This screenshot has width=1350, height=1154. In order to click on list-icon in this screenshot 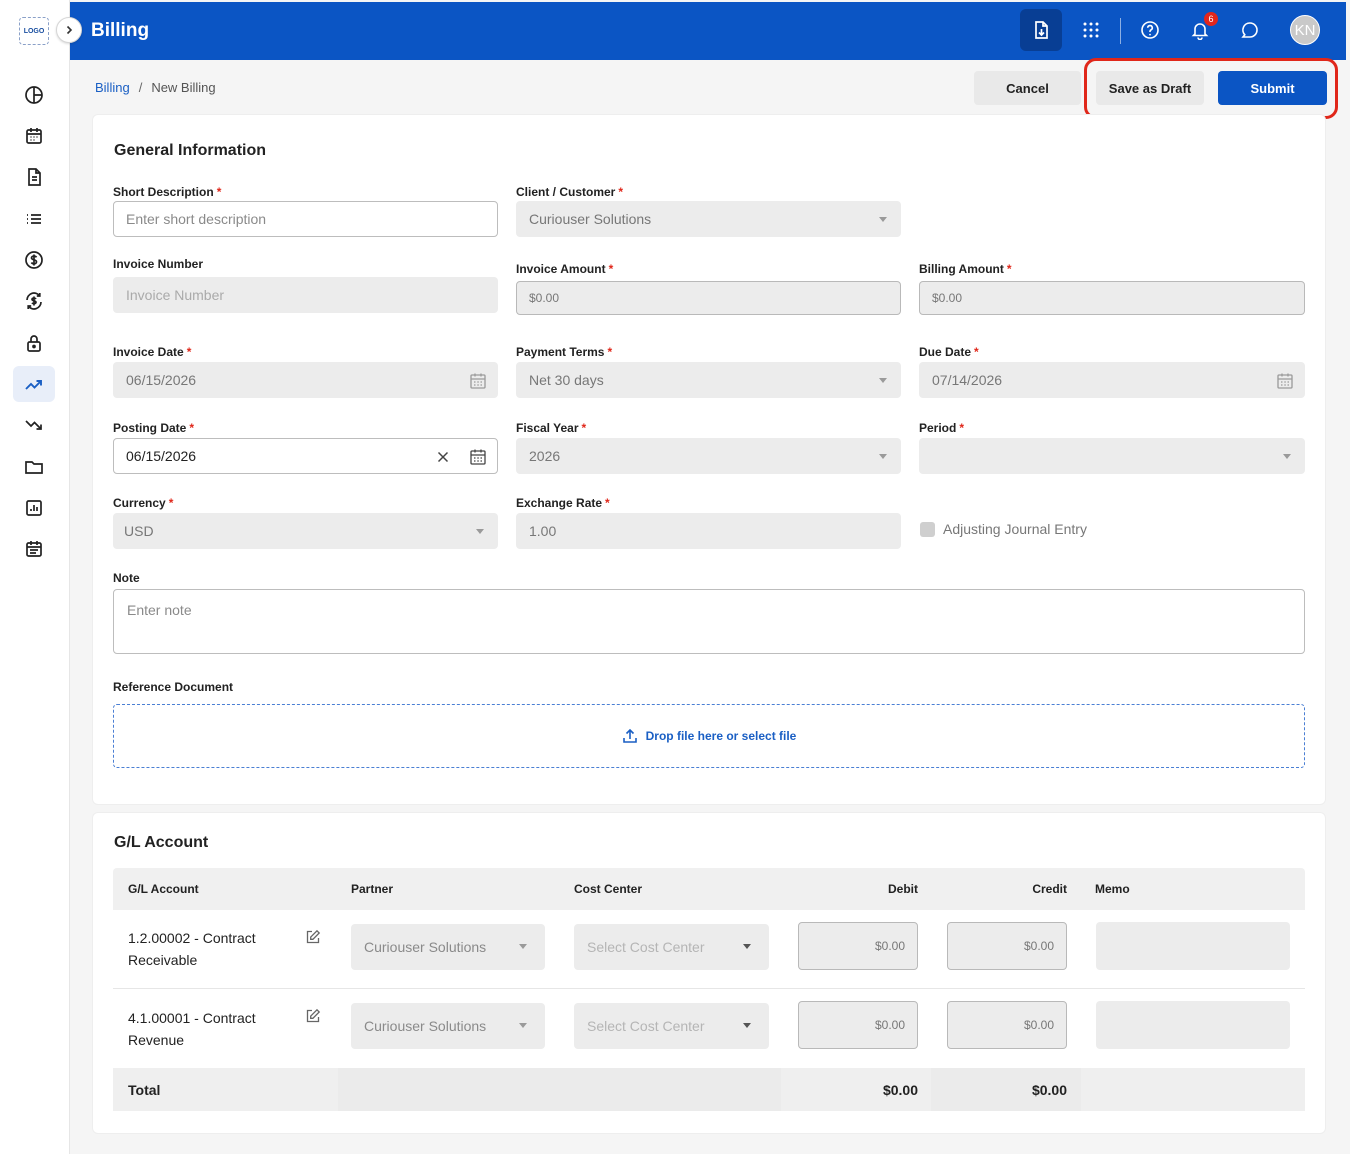, I will do `click(34, 219)`.